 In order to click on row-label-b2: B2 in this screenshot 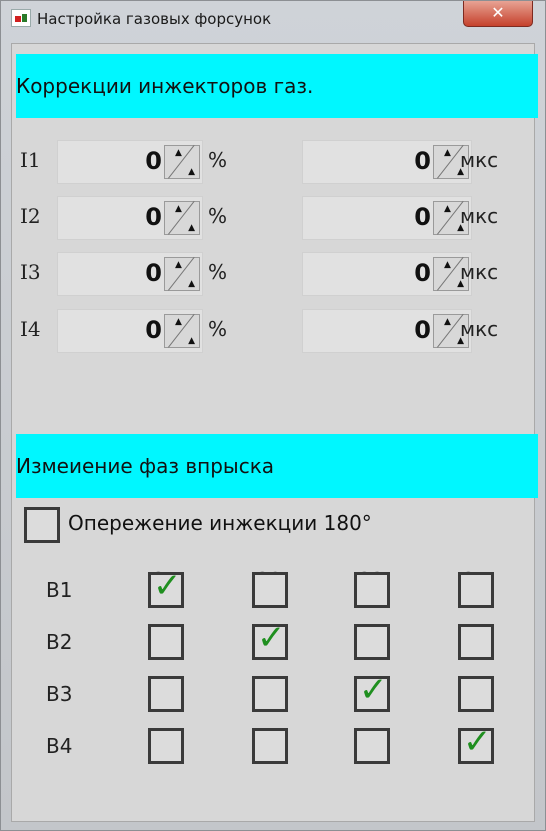, I will do `click(59, 642)`.